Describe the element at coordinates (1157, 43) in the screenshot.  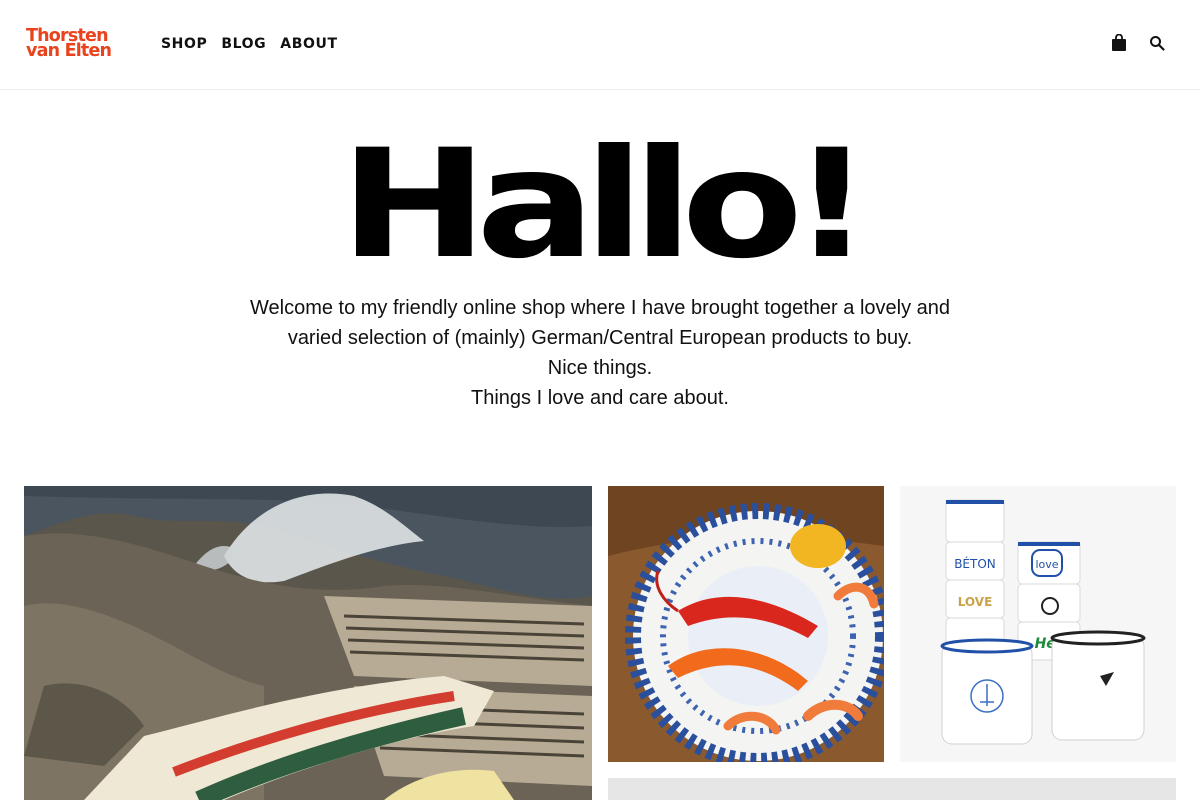
I see `search-icon` at that location.